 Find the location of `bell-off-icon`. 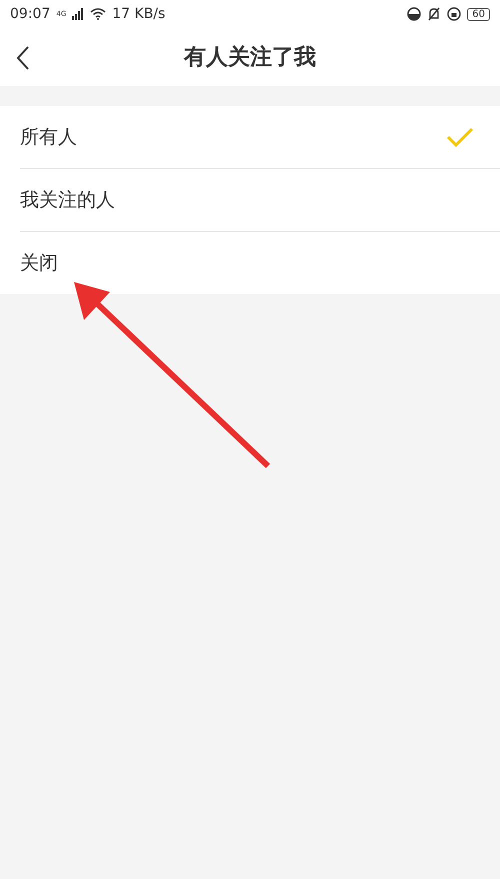

bell-off-icon is located at coordinates (434, 14).